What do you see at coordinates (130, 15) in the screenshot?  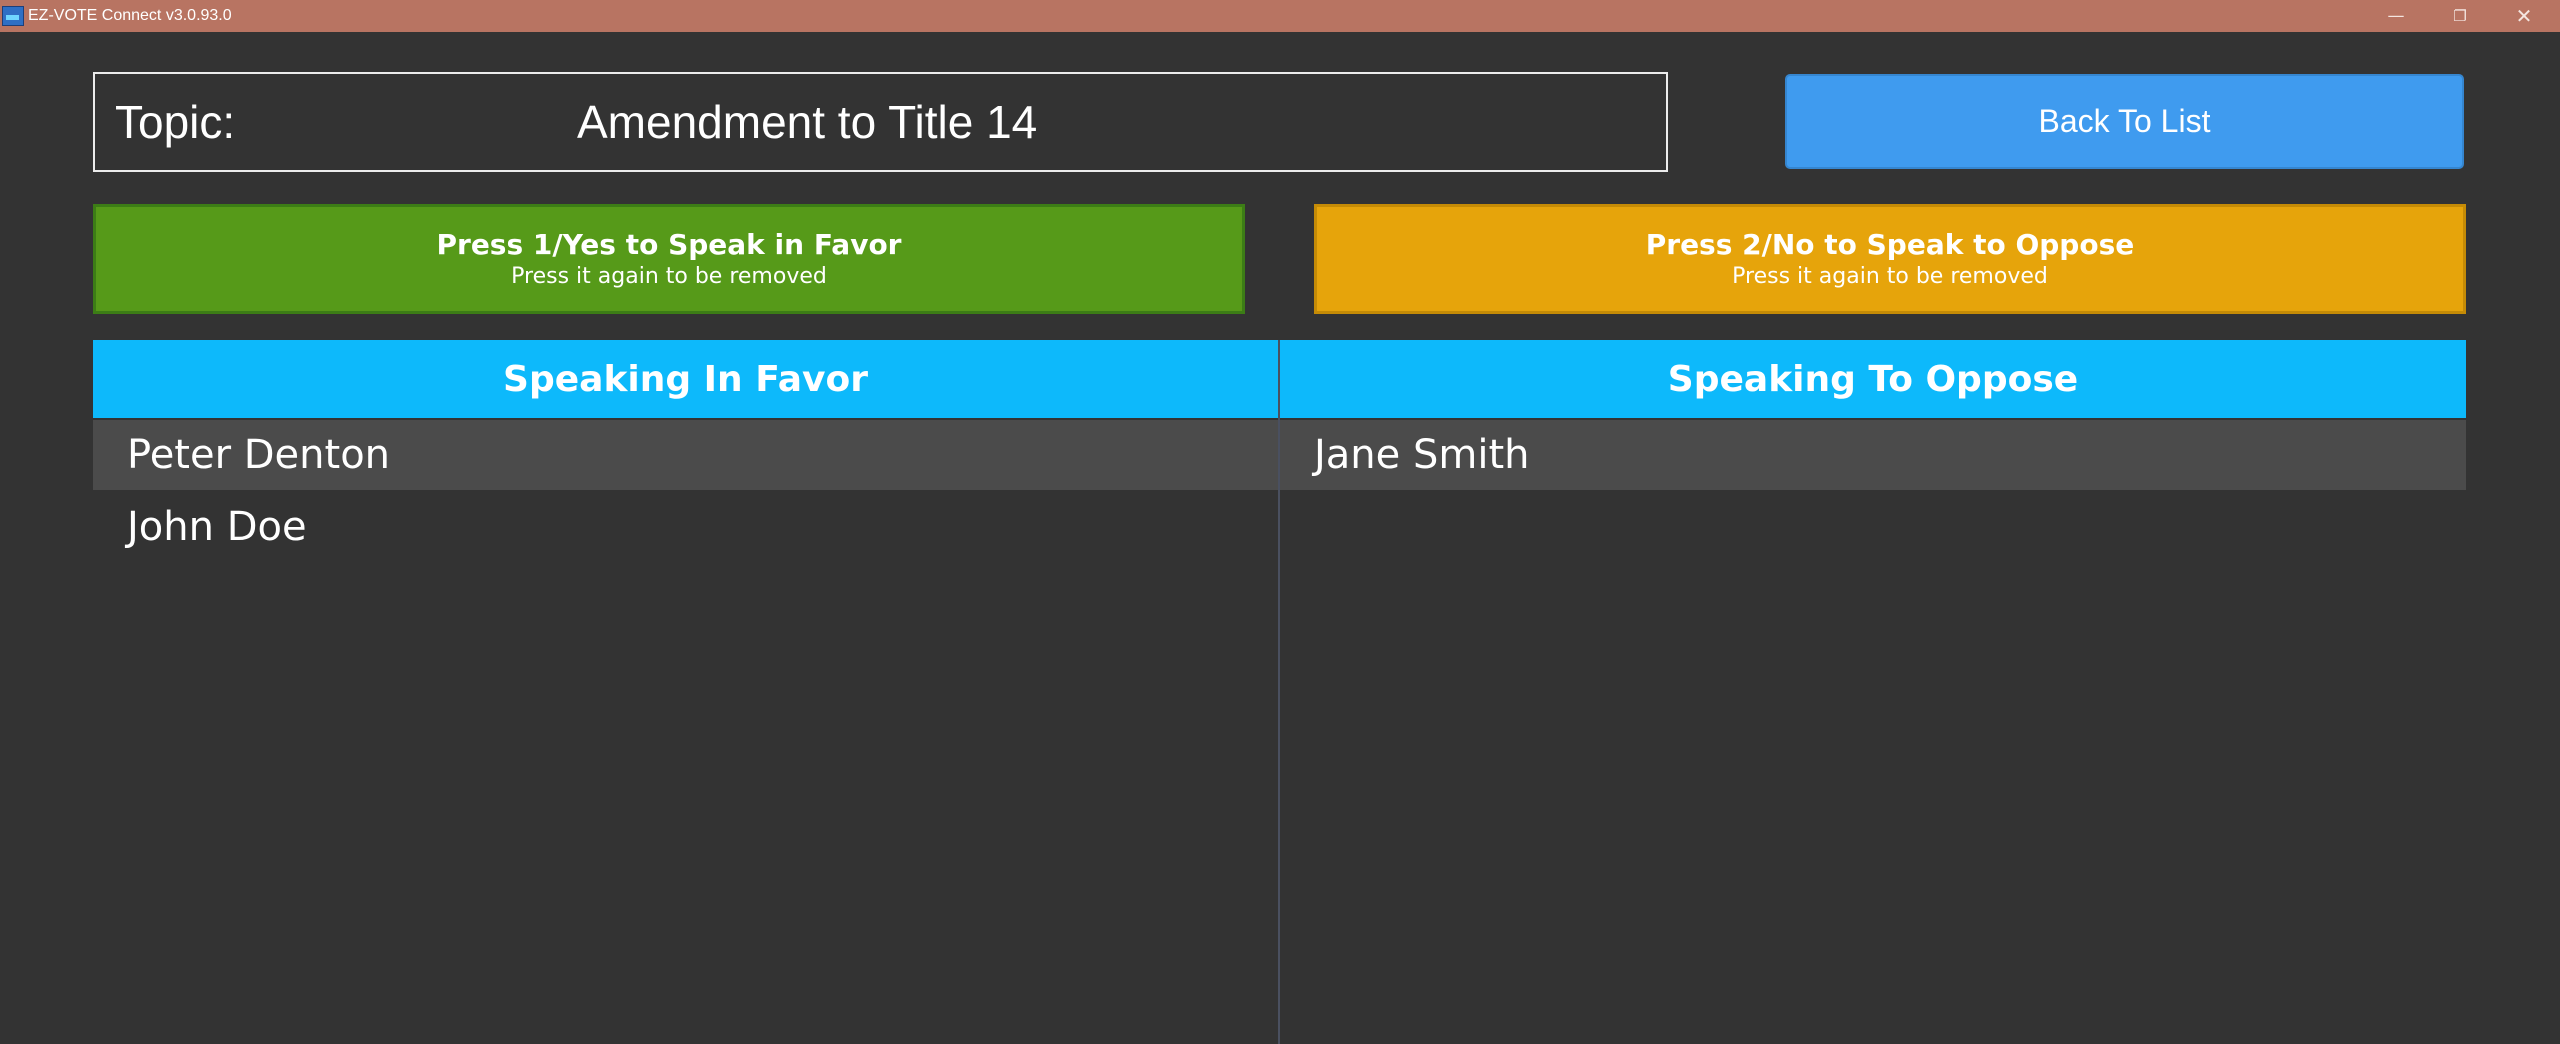 I see `window-title: EZ-VOTE Connect v3.0.93.0` at bounding box center [130, 15].